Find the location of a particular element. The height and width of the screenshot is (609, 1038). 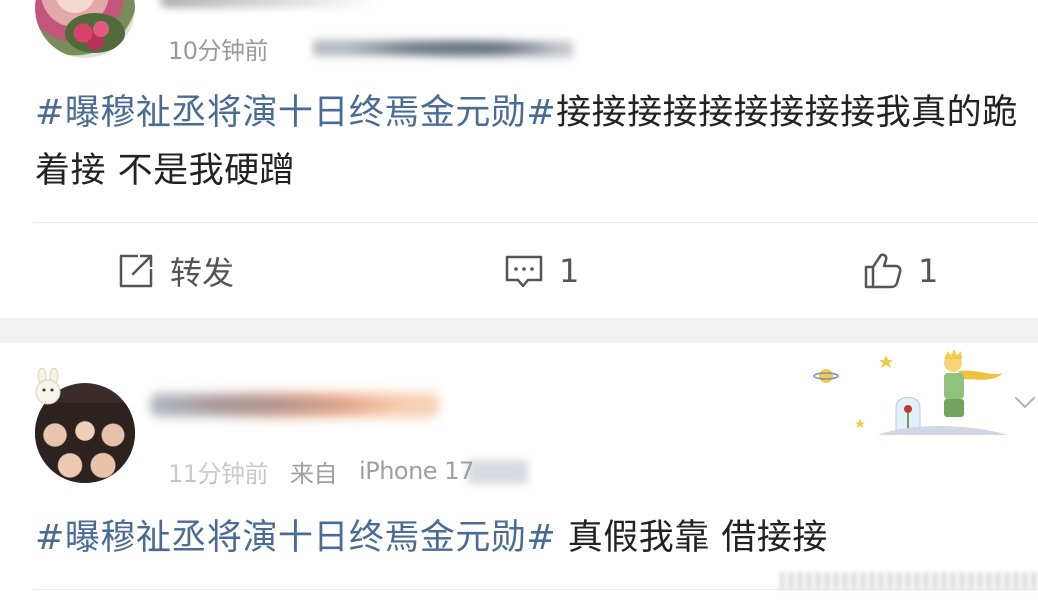

post-time: 10分钟前 is located at coordinates (218, 50).